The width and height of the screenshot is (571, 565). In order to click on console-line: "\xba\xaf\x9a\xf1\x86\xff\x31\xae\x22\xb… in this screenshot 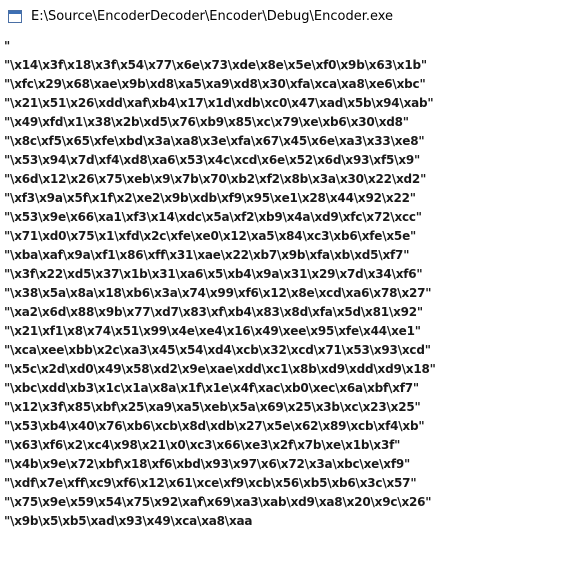, I will do `click(207, 255)`.